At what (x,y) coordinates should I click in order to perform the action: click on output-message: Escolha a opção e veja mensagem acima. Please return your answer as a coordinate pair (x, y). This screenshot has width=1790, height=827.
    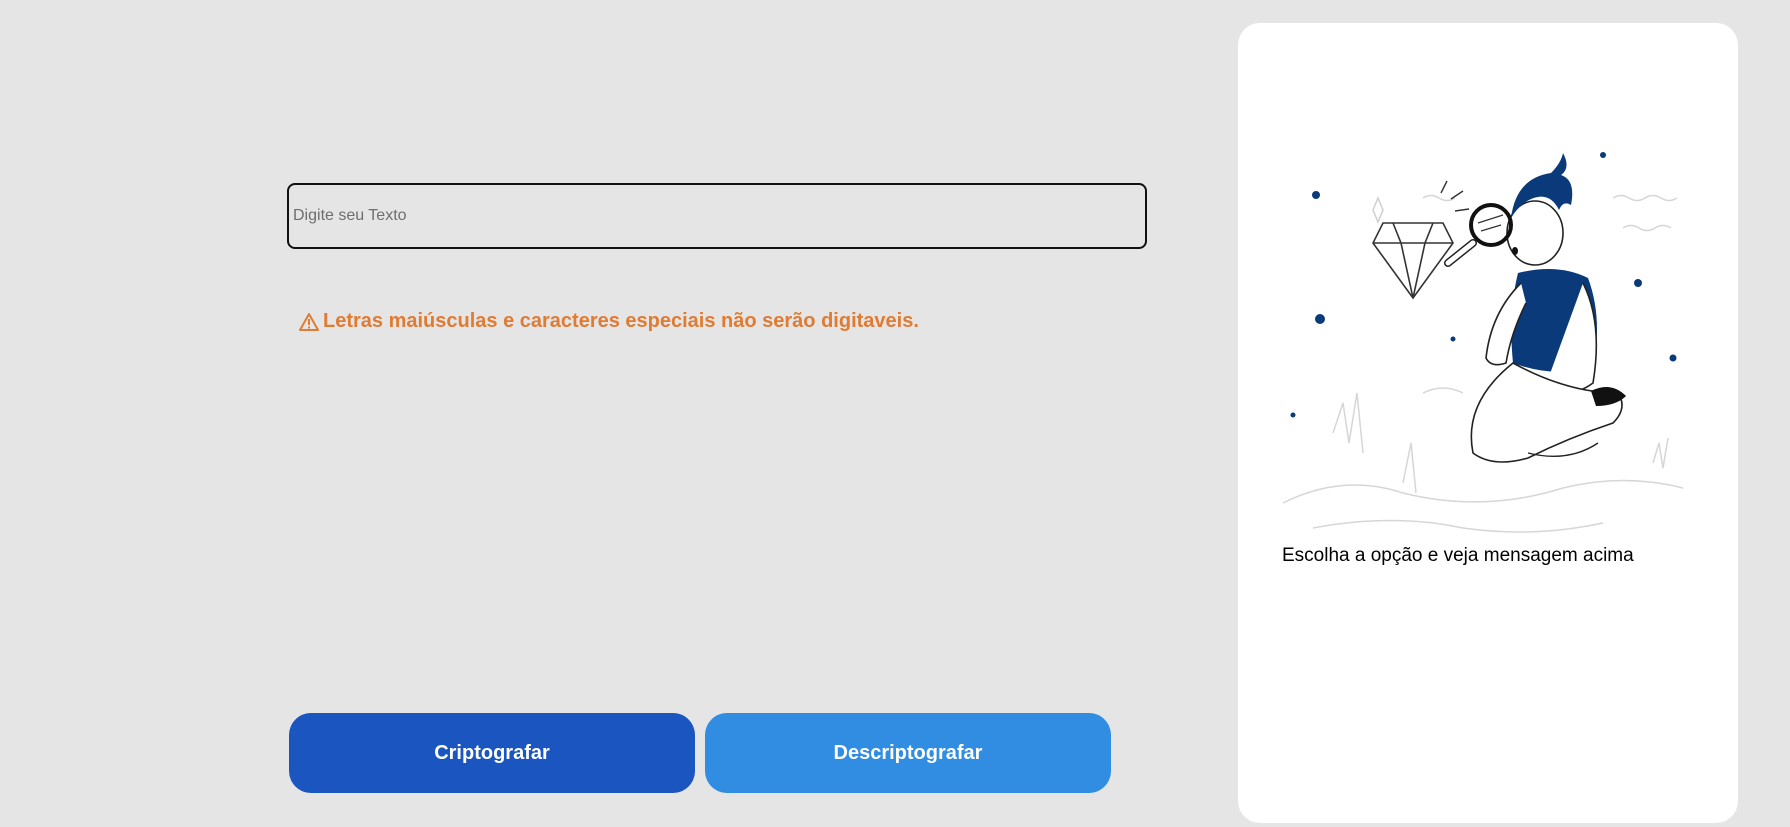
    Looking at the image, I should click on (1458, 555).